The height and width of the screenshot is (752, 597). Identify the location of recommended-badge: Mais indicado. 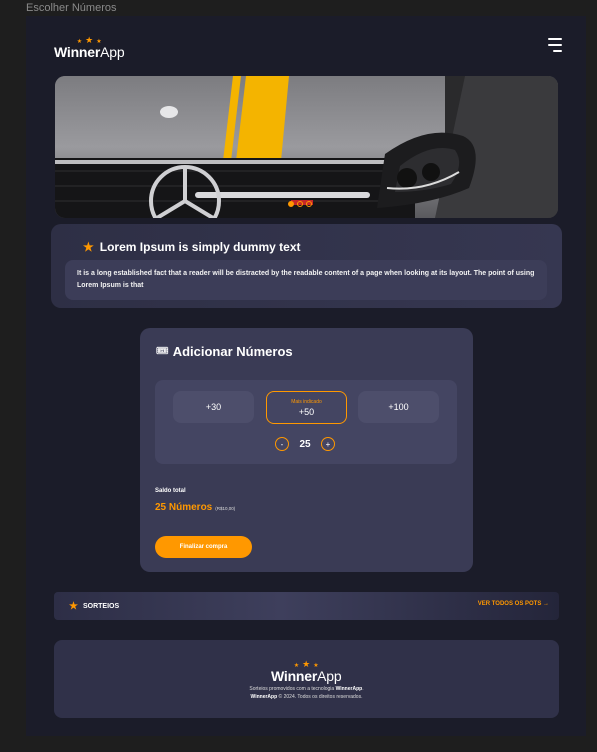
(306, 401).